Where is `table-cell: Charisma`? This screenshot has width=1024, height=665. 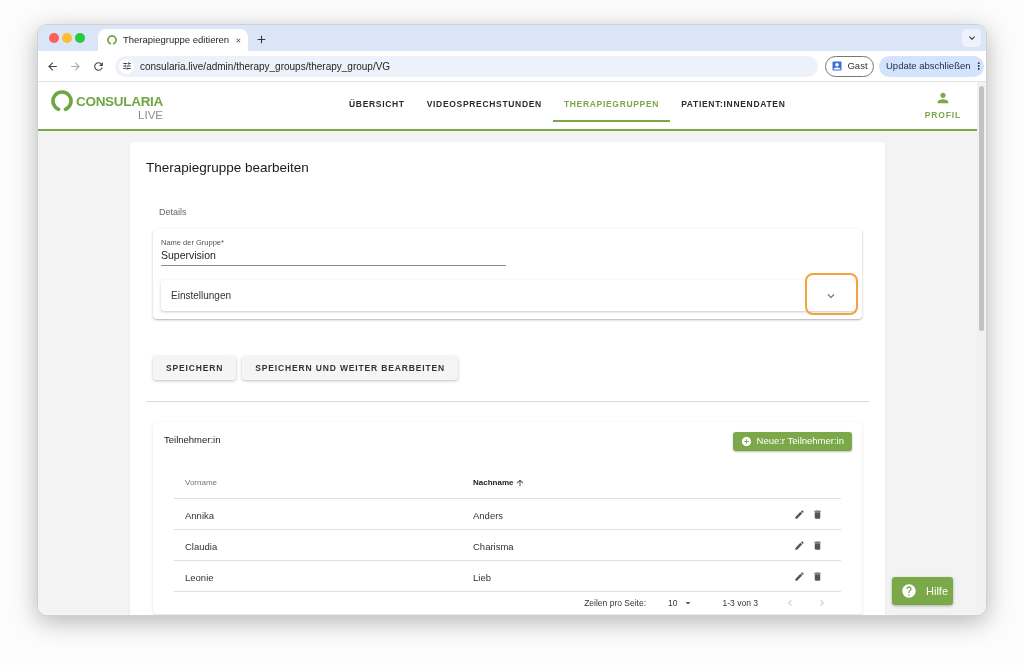
table-cell: Charisma is located at coordinates (493, 546).